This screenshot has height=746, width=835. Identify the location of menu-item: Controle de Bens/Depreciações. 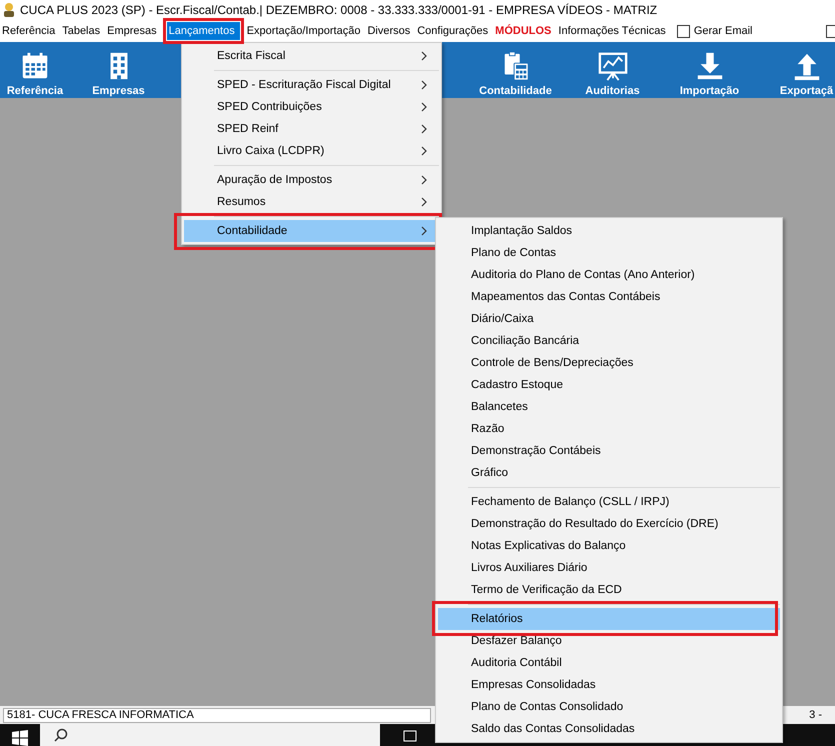
(609, 363).